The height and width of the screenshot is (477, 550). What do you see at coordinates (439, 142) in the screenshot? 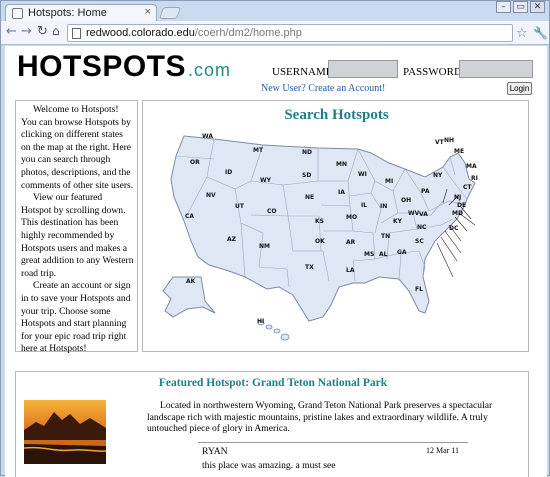
I see `state-label-vt: VT` at bounding box center [439, 142].